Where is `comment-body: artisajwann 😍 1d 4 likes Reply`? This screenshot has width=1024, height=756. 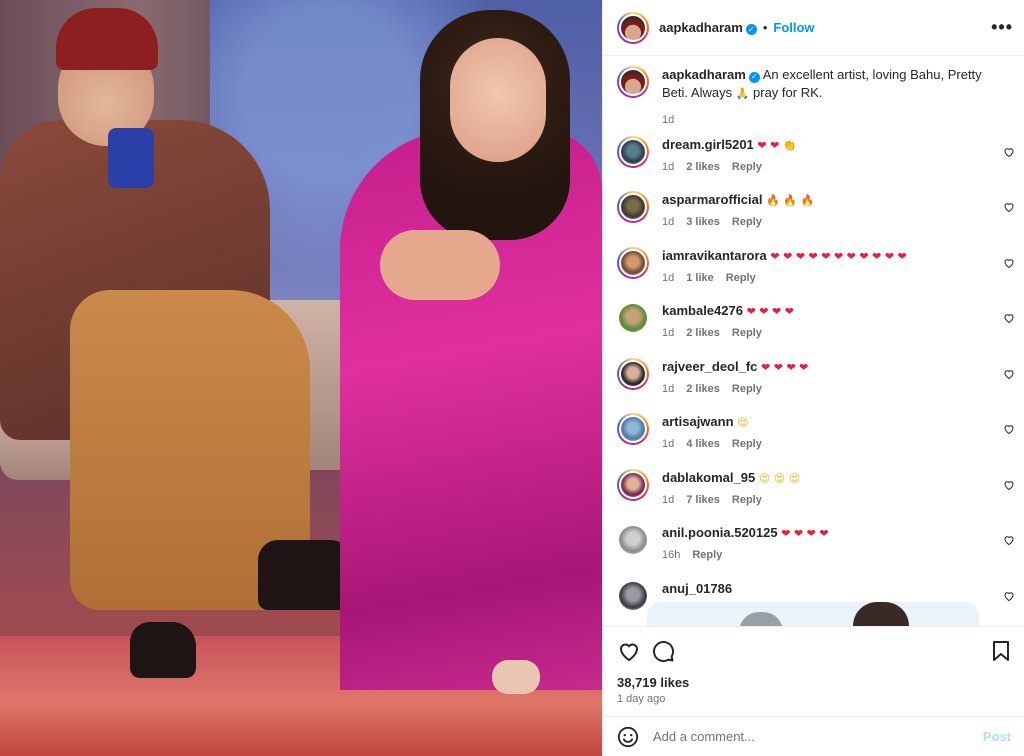
comment-body: artisajwann 😍 1d 4 likes Reply is located at coordinates (822, 431).